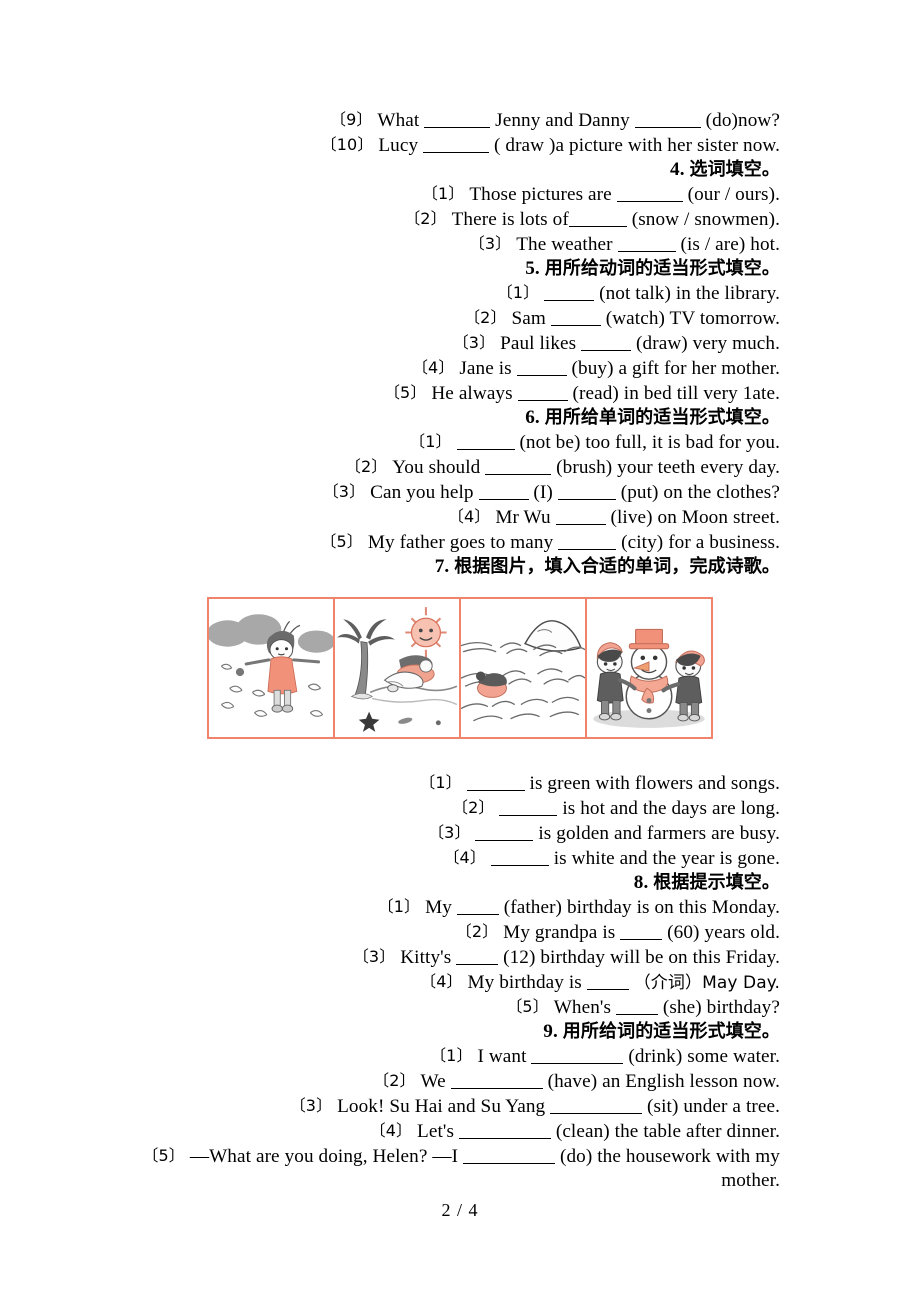 Image resolution: width=920 pixels, height=1302 pixels. I want to click on item-text: We, so click(433, 1081).